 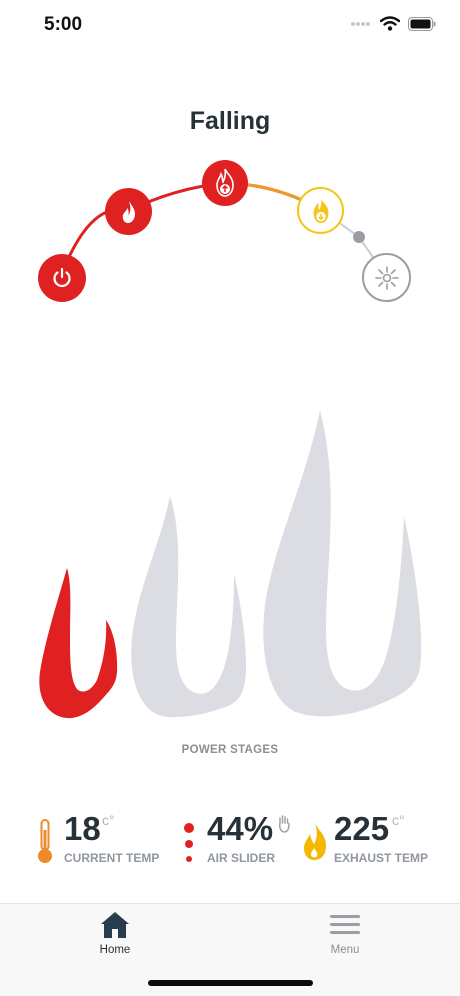 I want to click on power-stage-2-flame, so click(x=188, y=607).